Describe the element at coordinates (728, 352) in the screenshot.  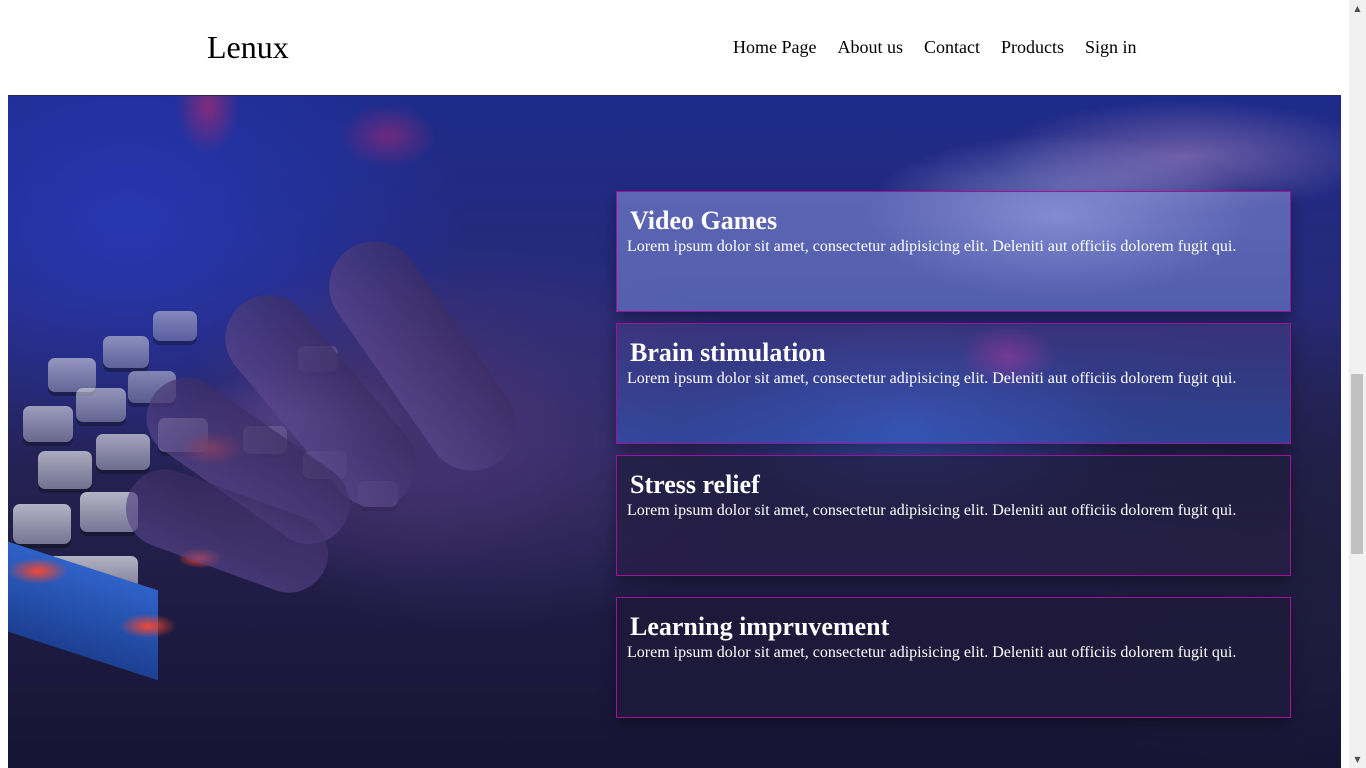
I see `card-title: Brain stimulation` at that location.